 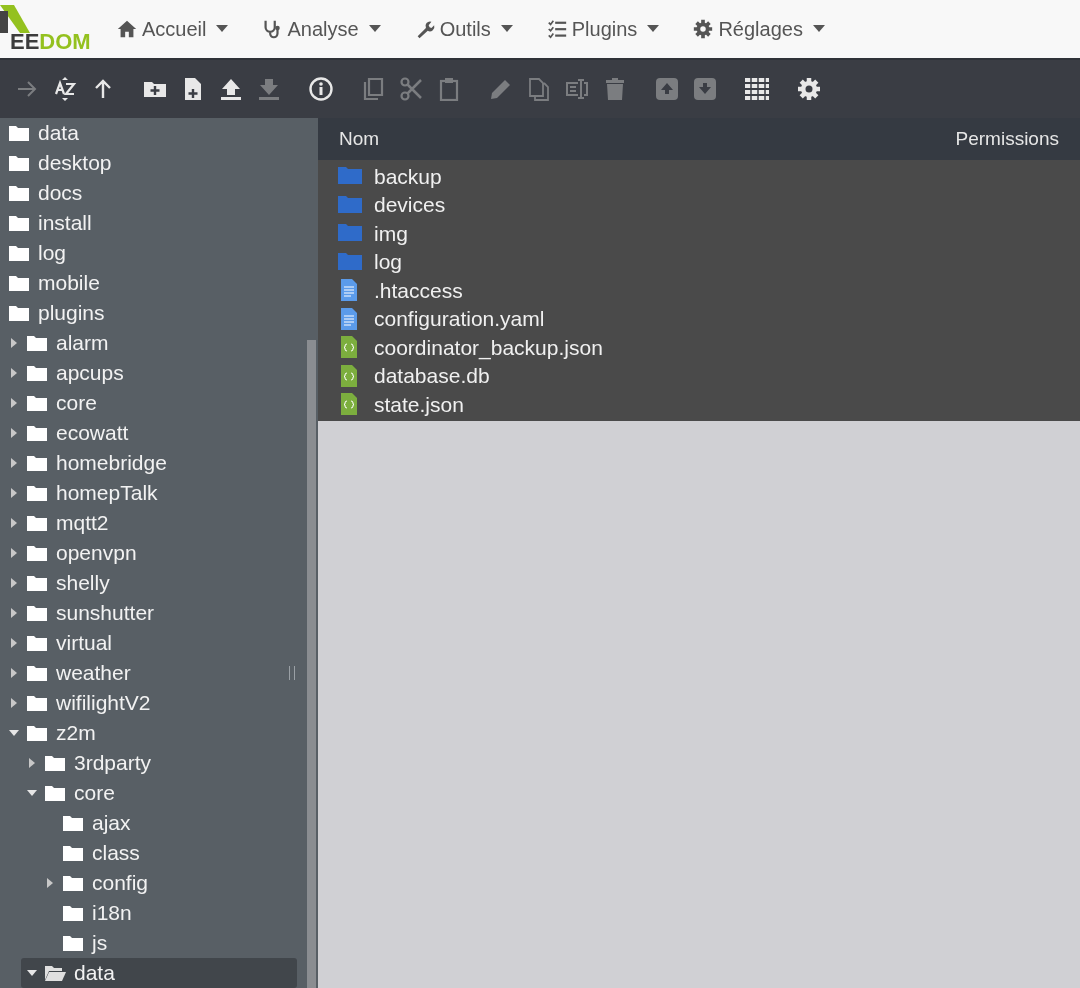 What do you see at coordinates (76, 733) in the screenshot?
I see `tree-item-label: z2m` at bounding box center [76, 733].